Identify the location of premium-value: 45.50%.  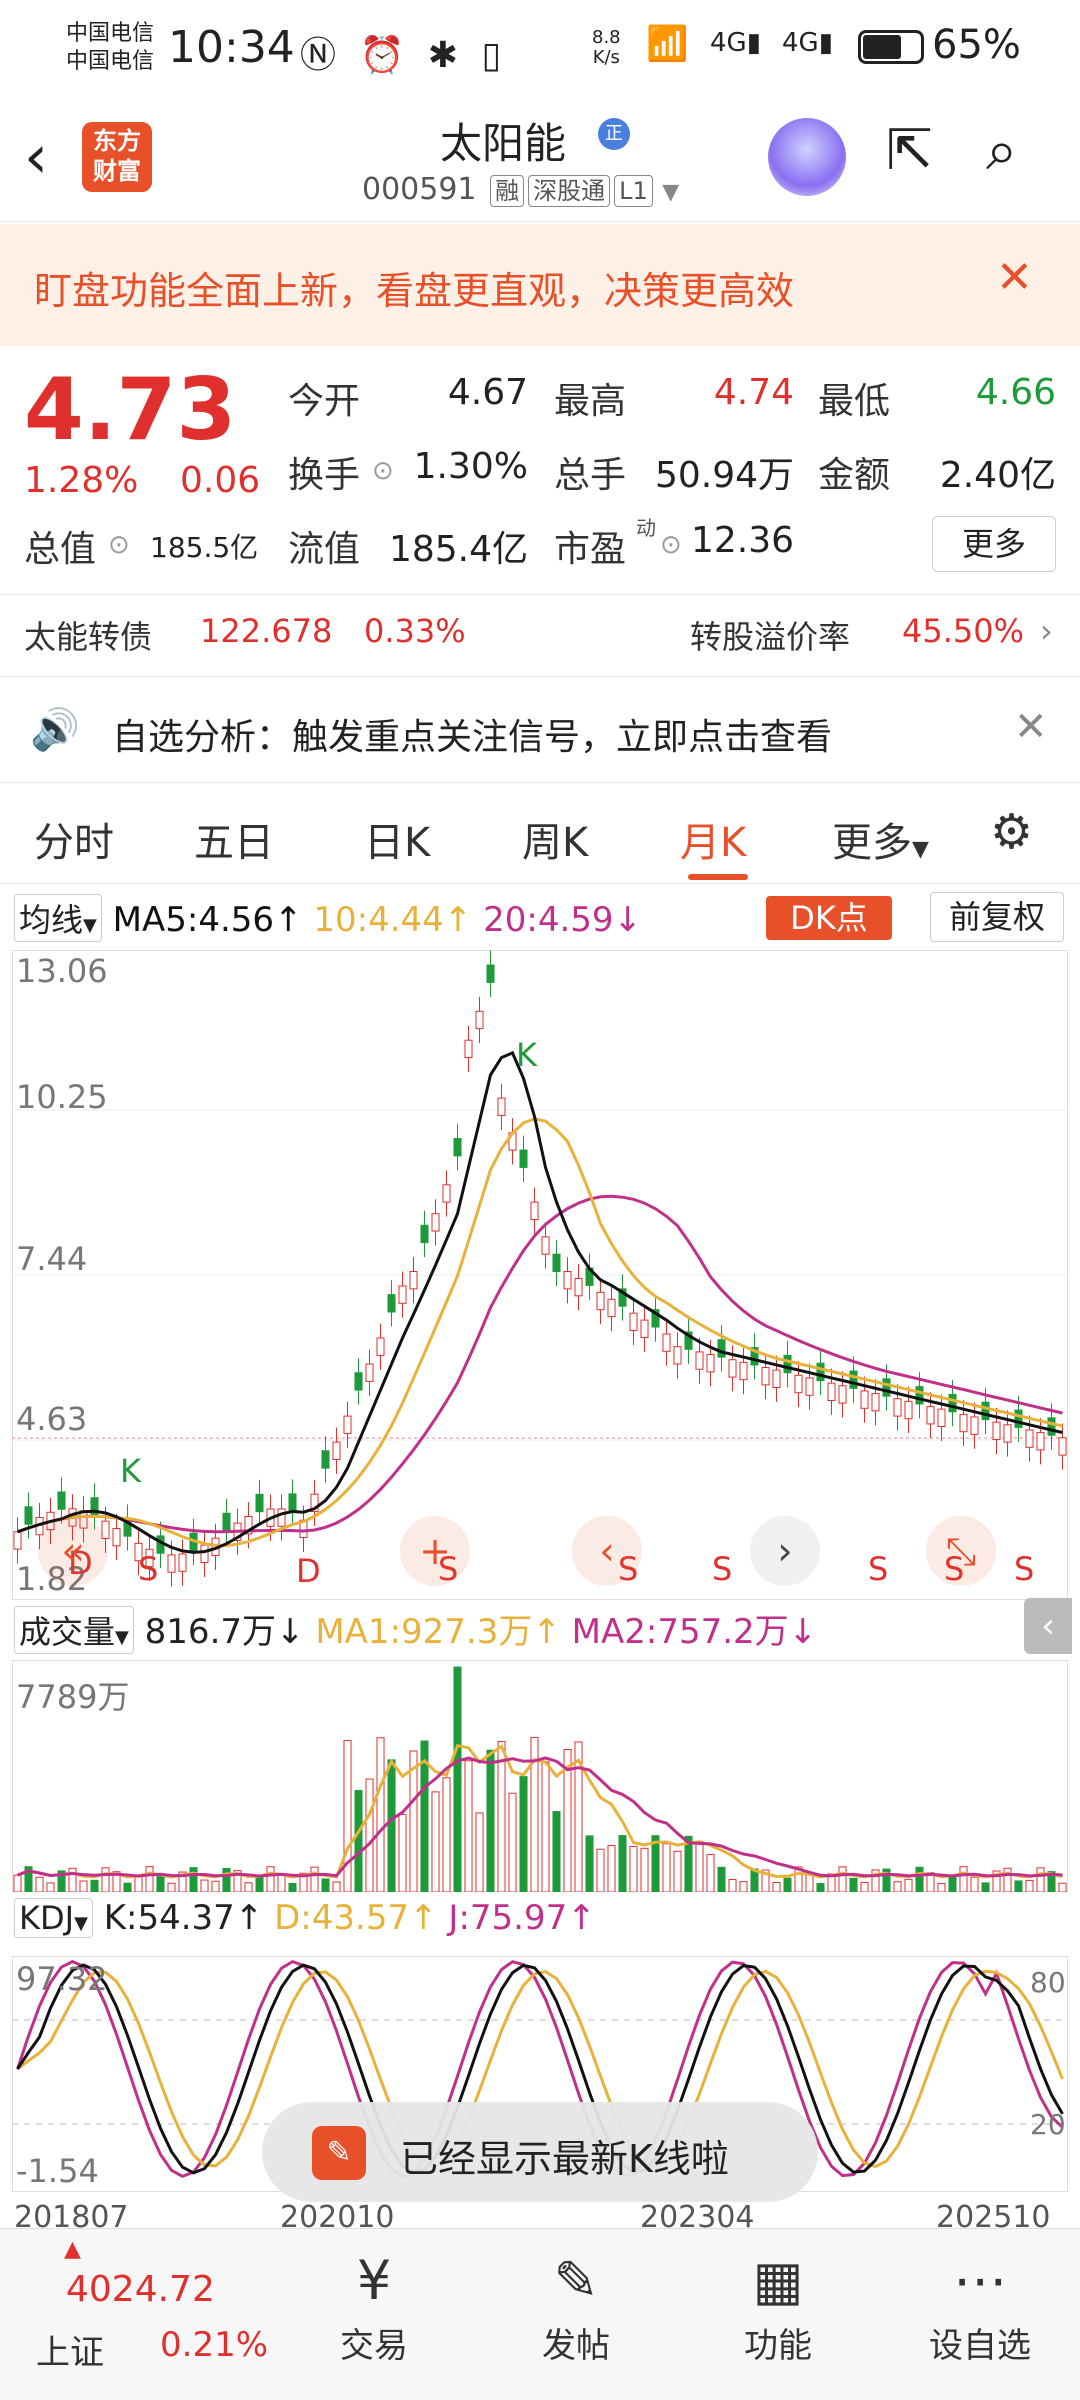
(963, 631).